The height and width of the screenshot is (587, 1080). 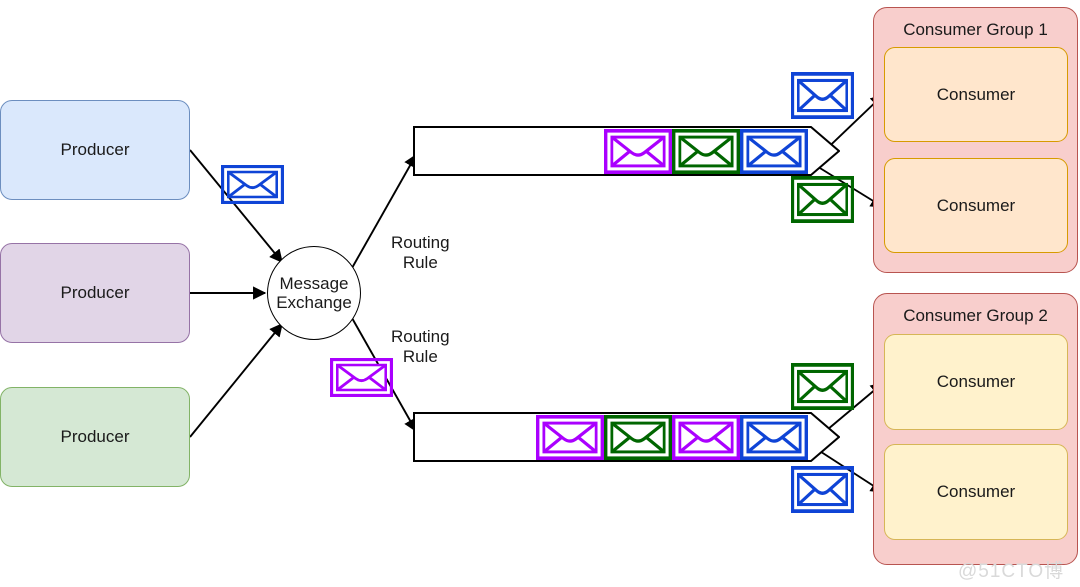 I want to click on queue1-out-message-top, so click(x=822, y=95).